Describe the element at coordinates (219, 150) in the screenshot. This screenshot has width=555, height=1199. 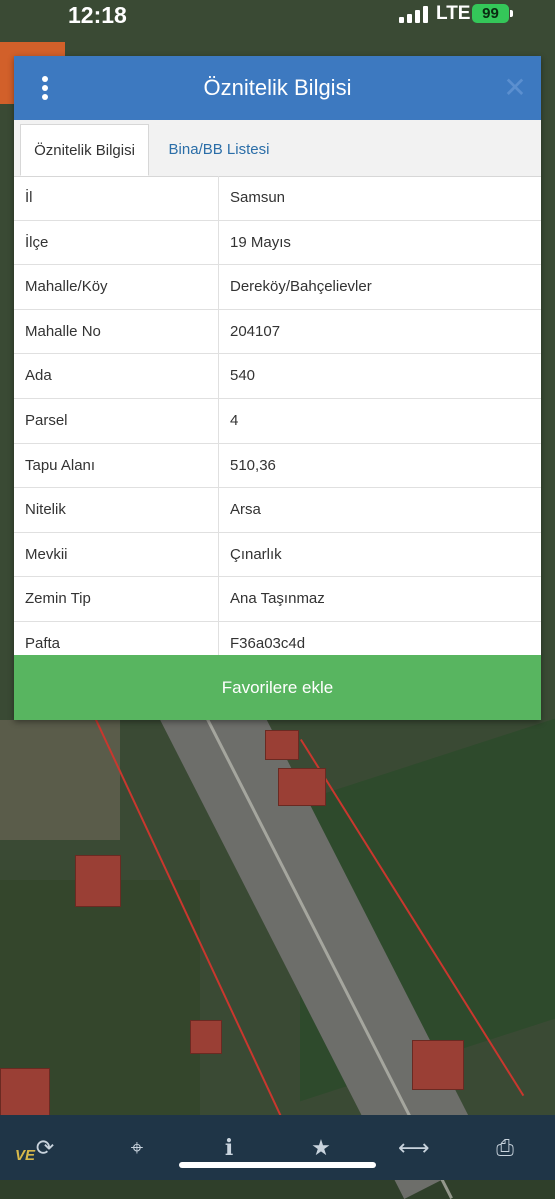
I see `tab-building-list: Bina/BB Listesi` at that location.